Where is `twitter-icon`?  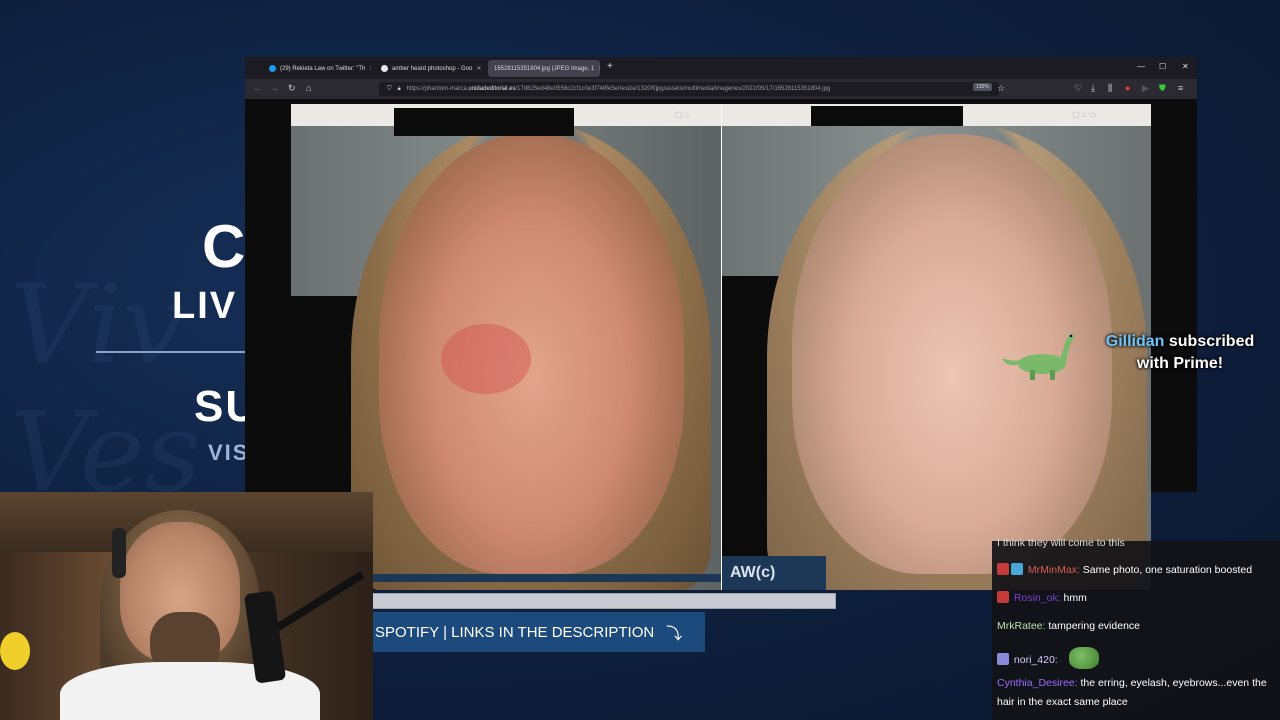
twitter-icon is located at coordinates (272, 68).